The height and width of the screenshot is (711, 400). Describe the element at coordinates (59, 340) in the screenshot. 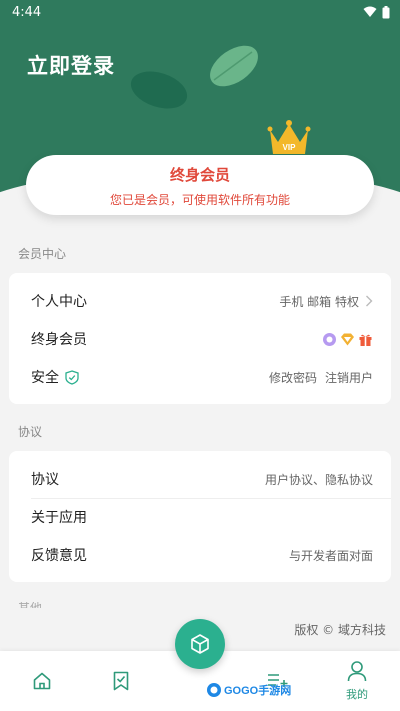

I see `row-label: 终身会员` at that location.